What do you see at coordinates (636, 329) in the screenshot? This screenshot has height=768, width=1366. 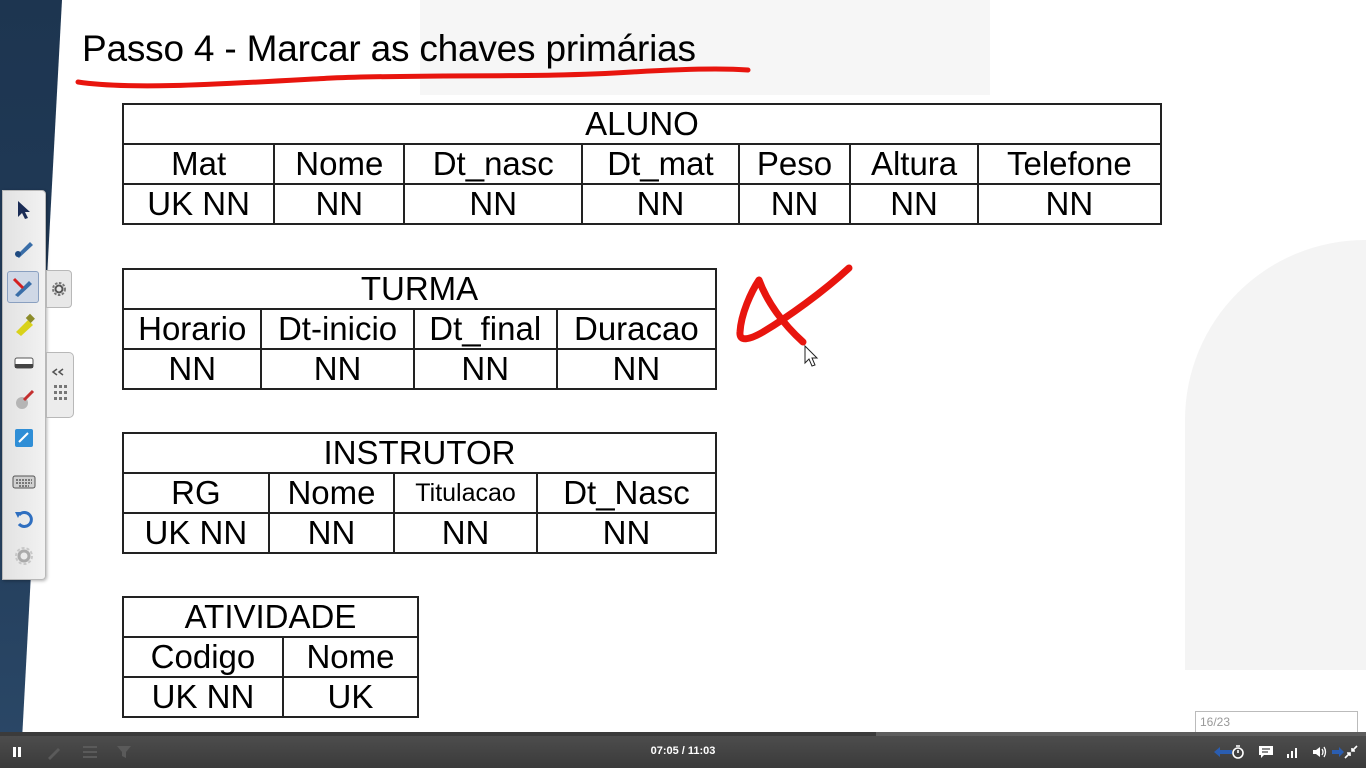 I see `column-header: Duracao` at bounding box center [636, 329].